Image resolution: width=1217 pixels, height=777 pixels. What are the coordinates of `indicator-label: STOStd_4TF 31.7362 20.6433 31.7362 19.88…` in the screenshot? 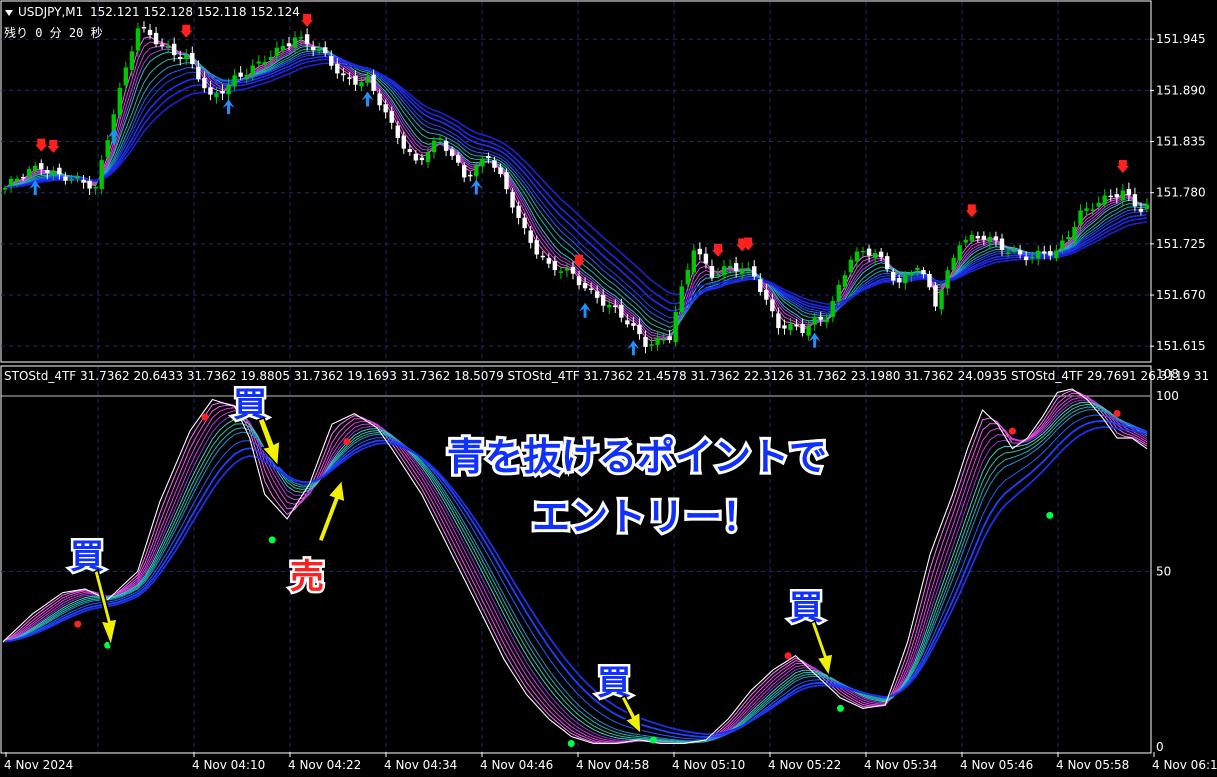 It's located at (606, 376).